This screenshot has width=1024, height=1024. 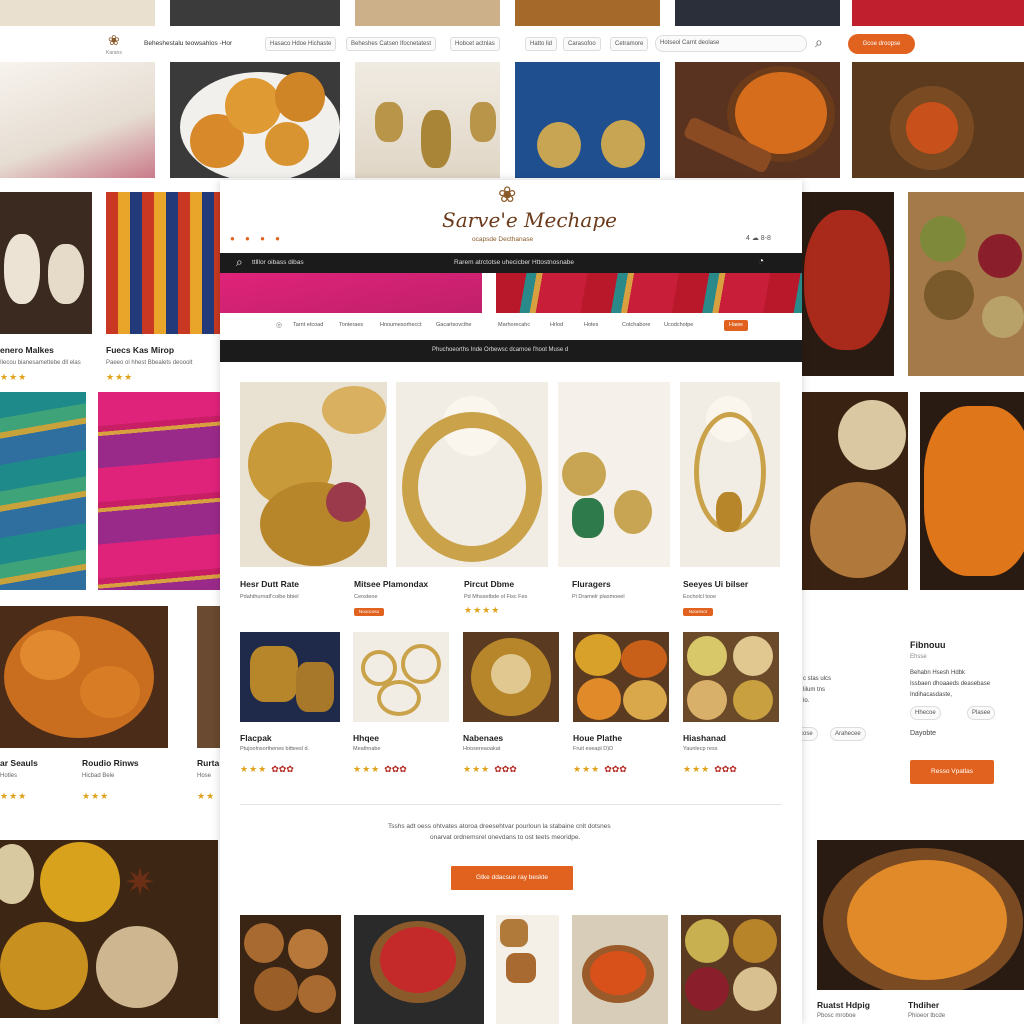 What do you see at coordinates (489, 584) in the screenshot?
I see `card-3-title: Pircut Dbme` at bounding box center [489, 584].